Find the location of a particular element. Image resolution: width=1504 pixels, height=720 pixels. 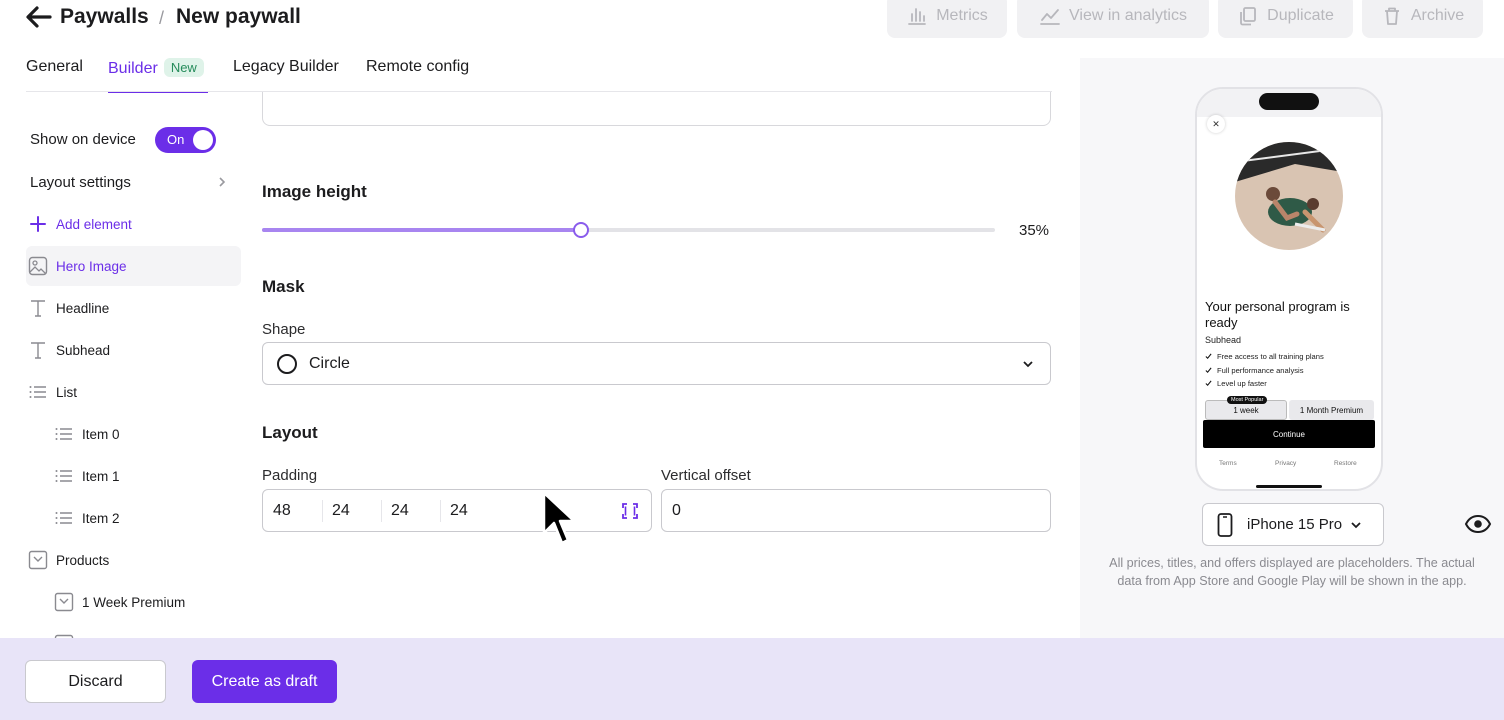

padding-top-input: 48 is located at coordinates (282, 511).